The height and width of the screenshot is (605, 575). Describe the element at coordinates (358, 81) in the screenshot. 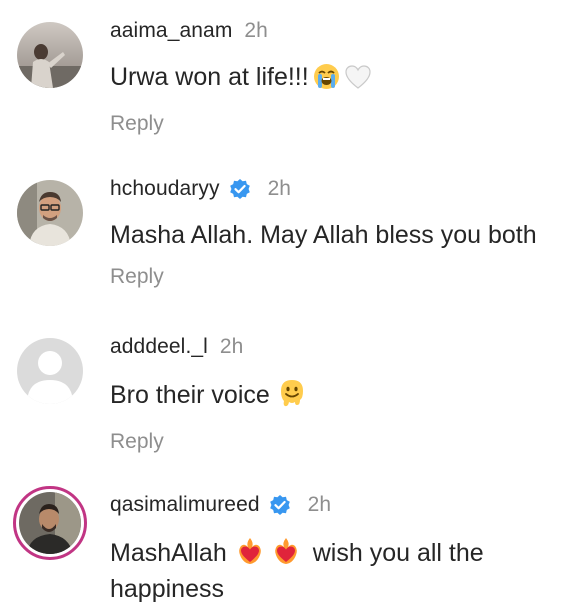

I see `white-heart-icon` at that location.